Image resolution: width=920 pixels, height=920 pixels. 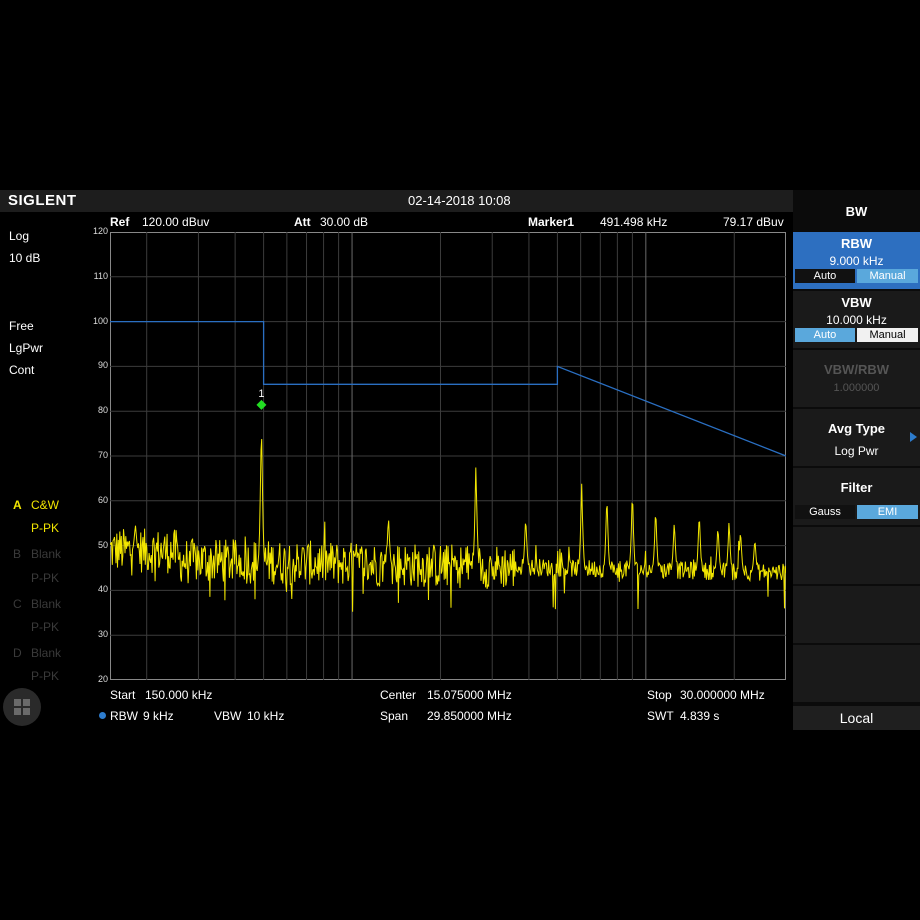 I want to click on att-value: 30.00 dB, so click(x=344, y=222).